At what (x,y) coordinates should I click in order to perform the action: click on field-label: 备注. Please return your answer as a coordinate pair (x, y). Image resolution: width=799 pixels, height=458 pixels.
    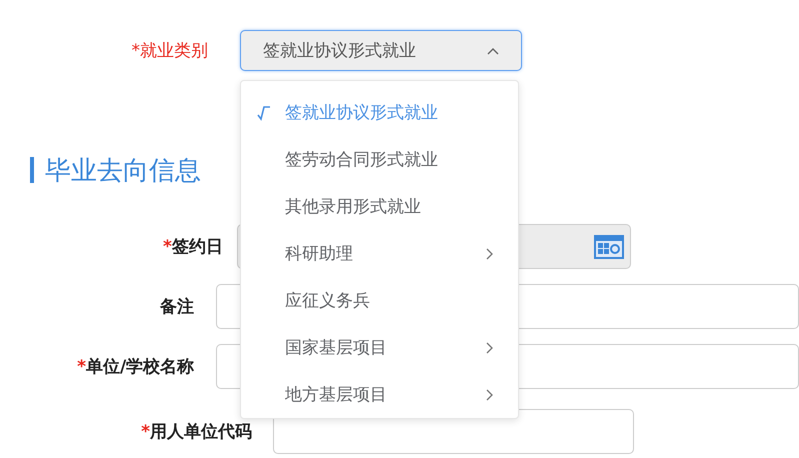
    Looking at the image, I should click on (177, 307).